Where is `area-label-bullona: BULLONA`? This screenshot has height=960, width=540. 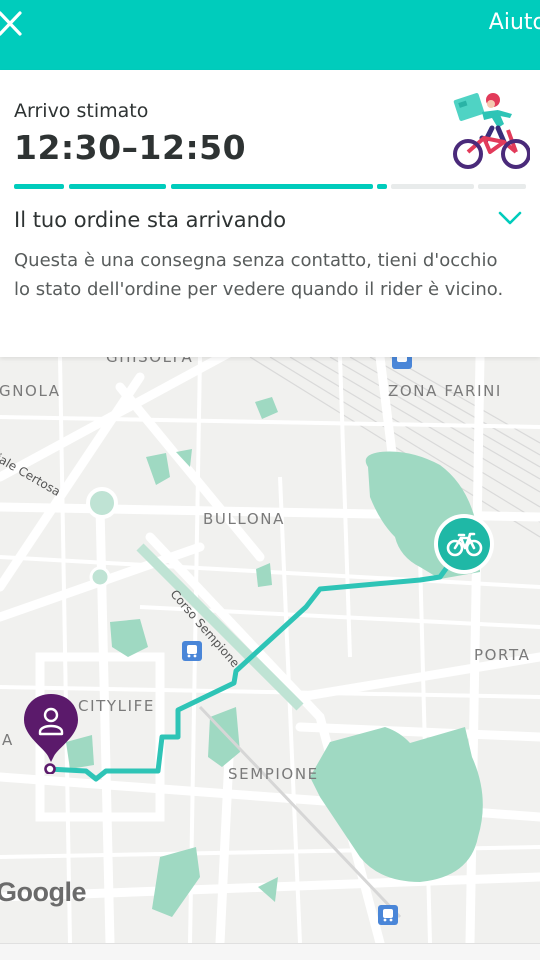
area-label-bullona: BULLONA is located at coordinates (244, 519).